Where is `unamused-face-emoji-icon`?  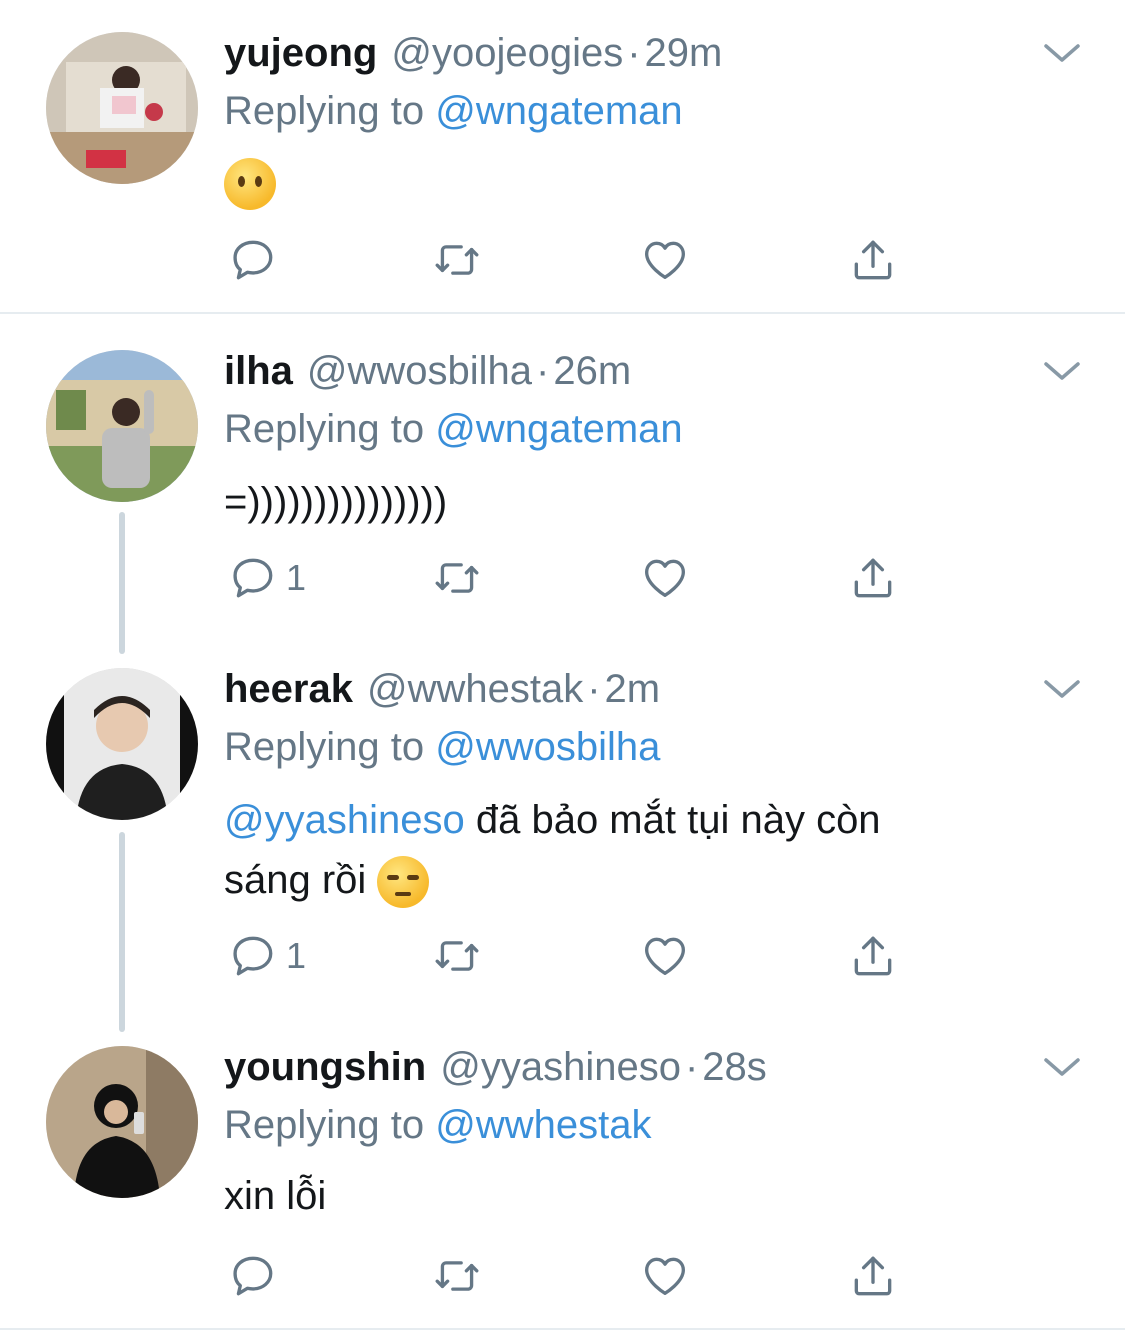 unamused-face-emoji-icon is located at coordinates (403, 882).